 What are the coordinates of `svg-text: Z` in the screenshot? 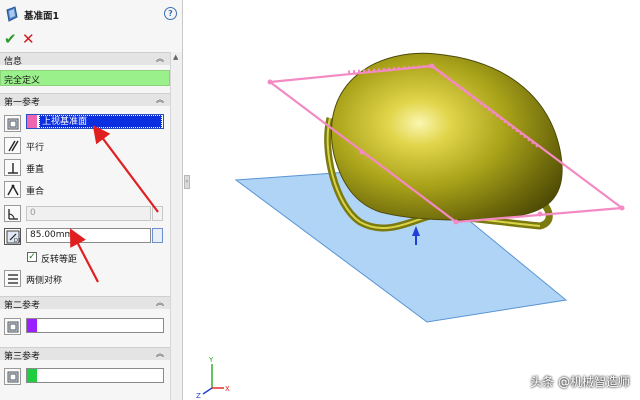 It's located at (198, 396).